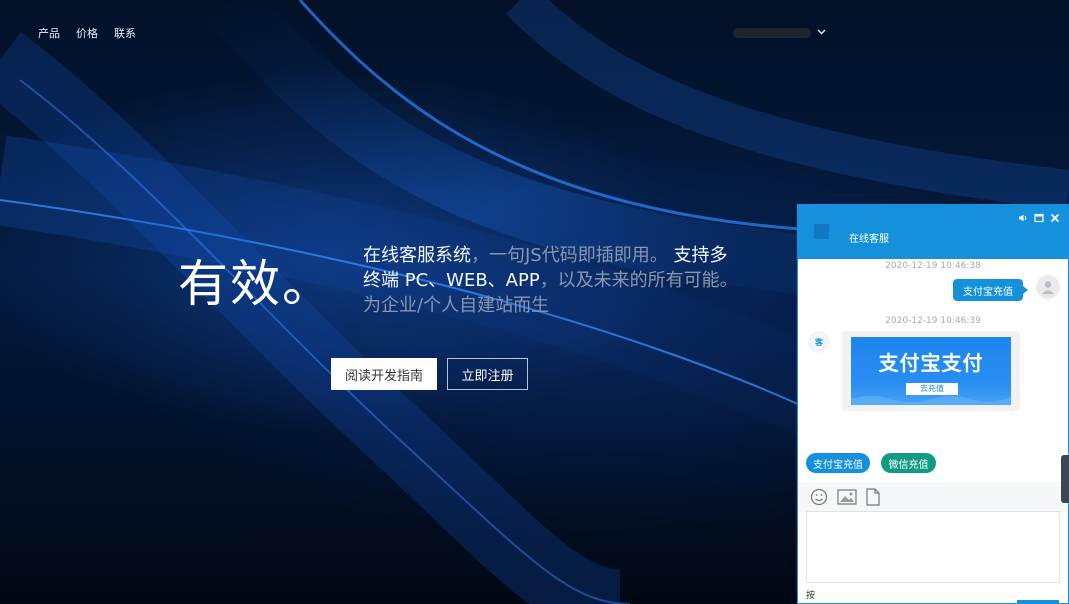 Image resolution: width=1069 pixels, height=604 pixels. I want to click on nav-item-pricing: 价格, so click(87, 33).